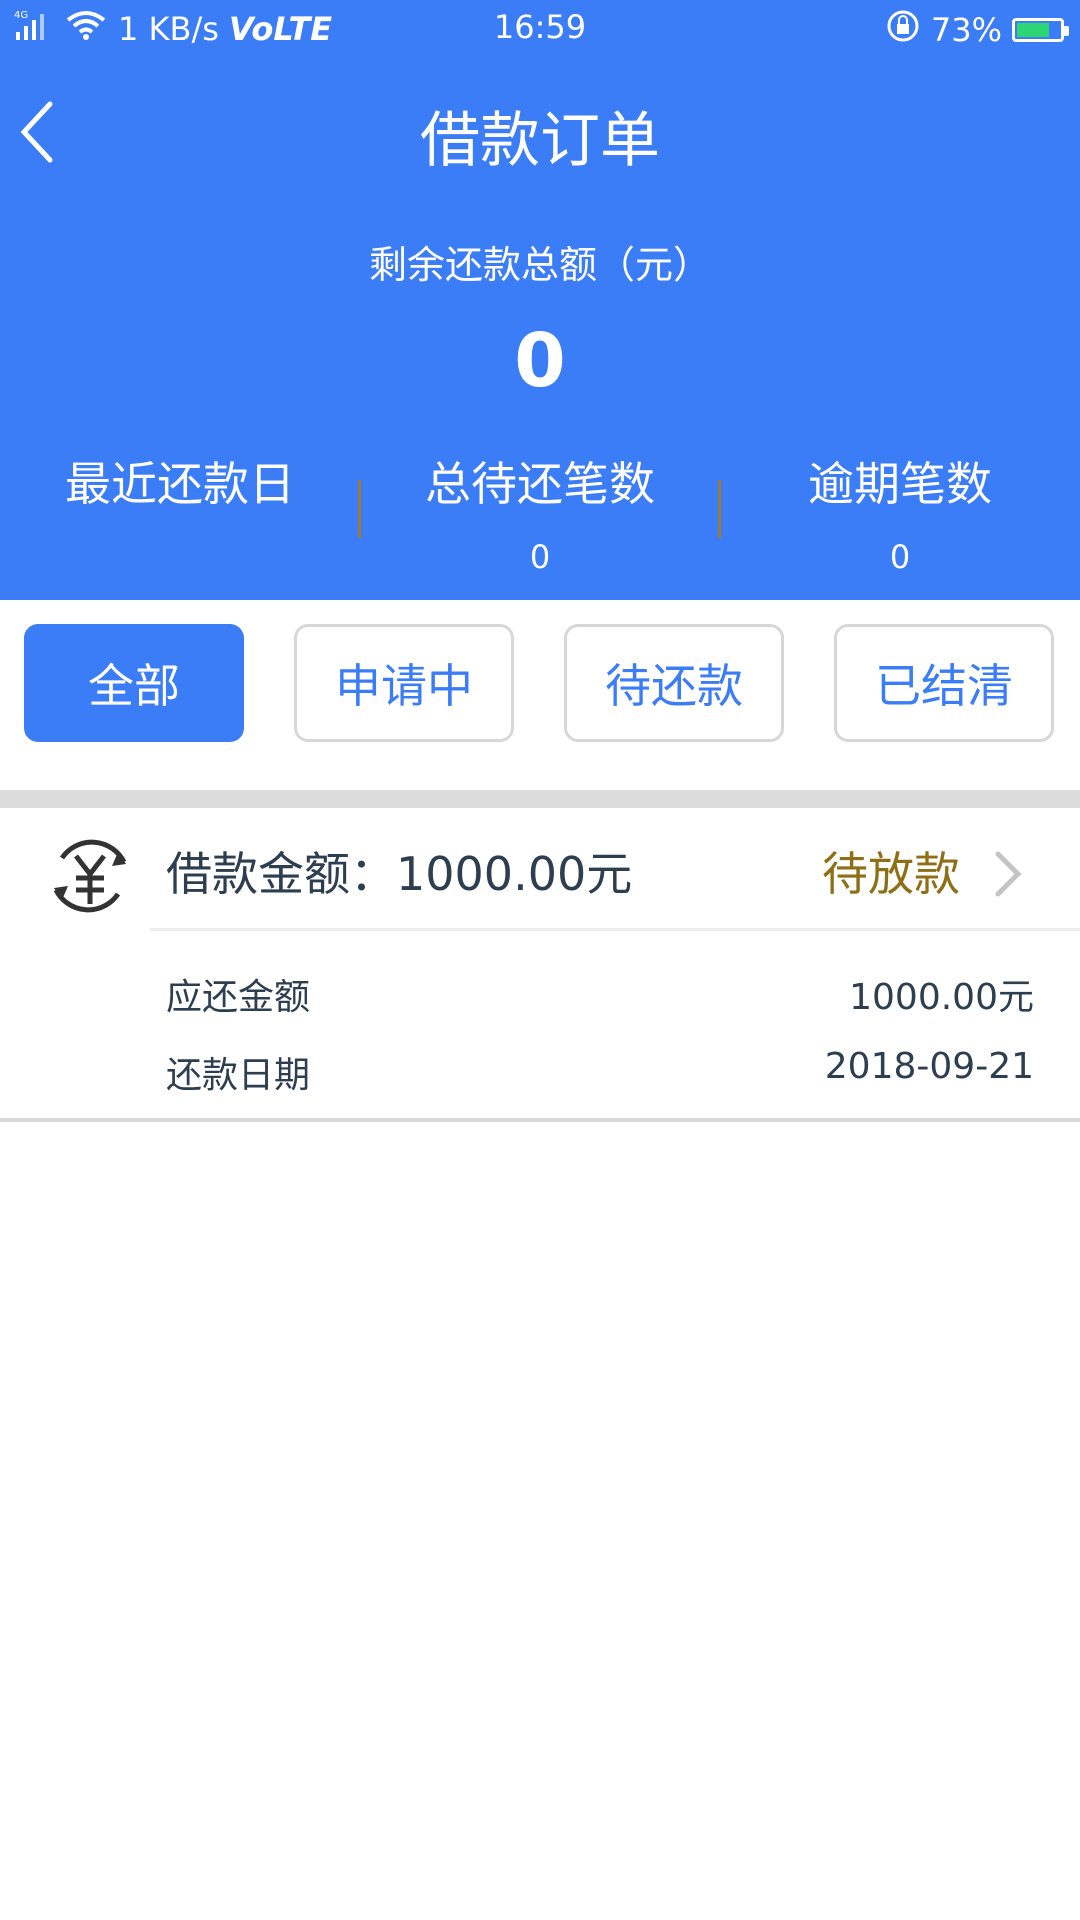 Image resolution: width=1080 pixels, height=1920 pixels. Describe the element at coordinates (399, 874) in the screenshot. I see `loan-amount-title: 借款金额：1000.00元` at that location.